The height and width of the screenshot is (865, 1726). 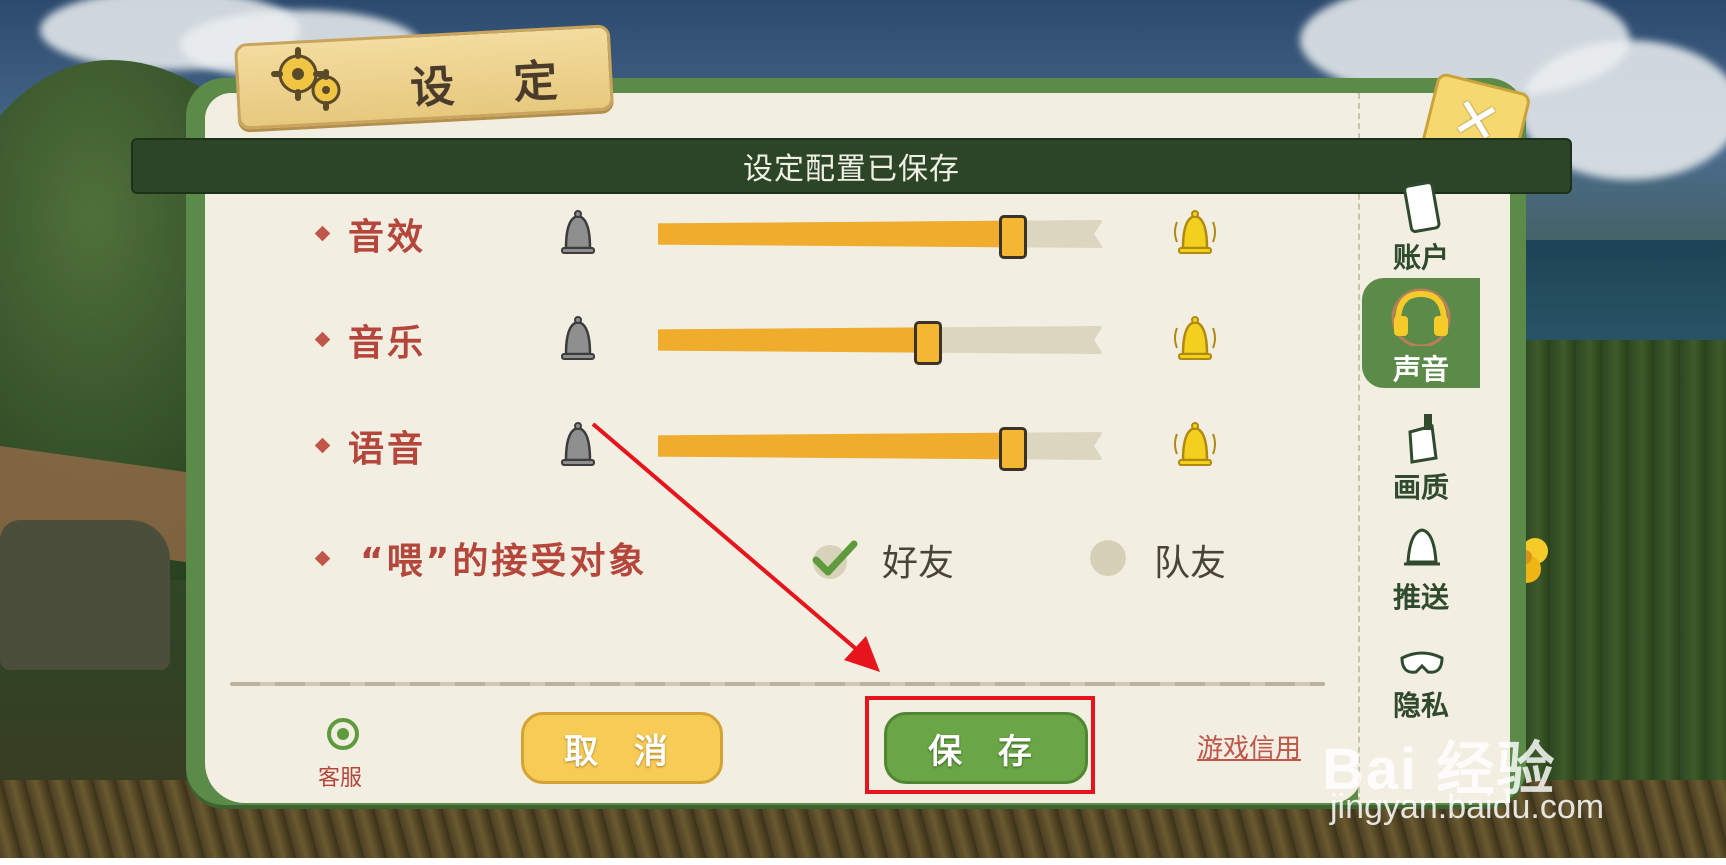 I want to click on voice-label: 语音, so click(x=387, y=449).